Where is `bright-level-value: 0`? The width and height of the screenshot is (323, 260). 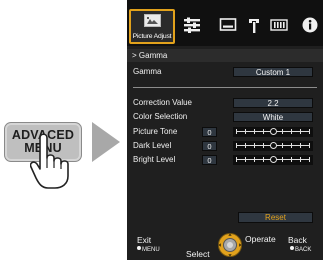 bright-level-value: 0 is located at coordinates (209, 160).